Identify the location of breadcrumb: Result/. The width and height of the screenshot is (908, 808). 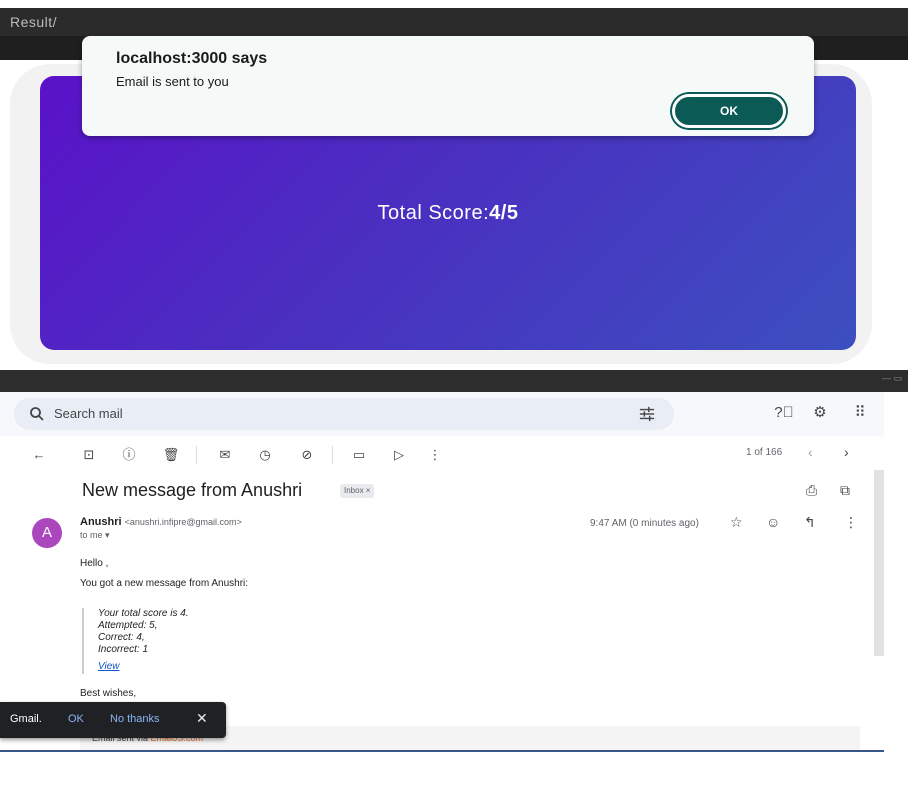
(34, 22).